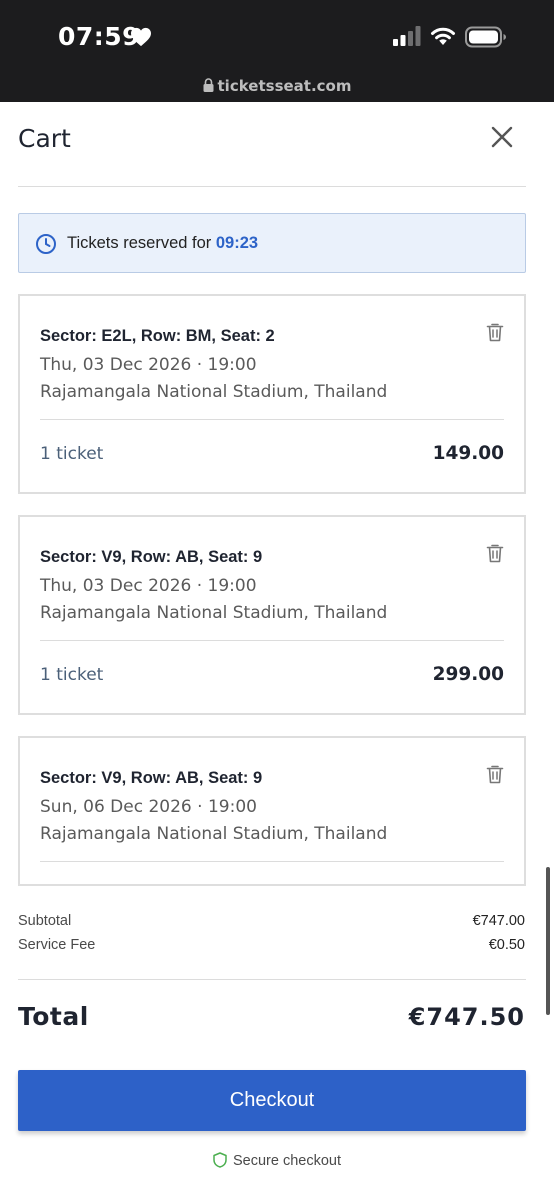 The height and width of the screenshot is (1200, 554). I want to click on lock-icon, so click(208, 85).